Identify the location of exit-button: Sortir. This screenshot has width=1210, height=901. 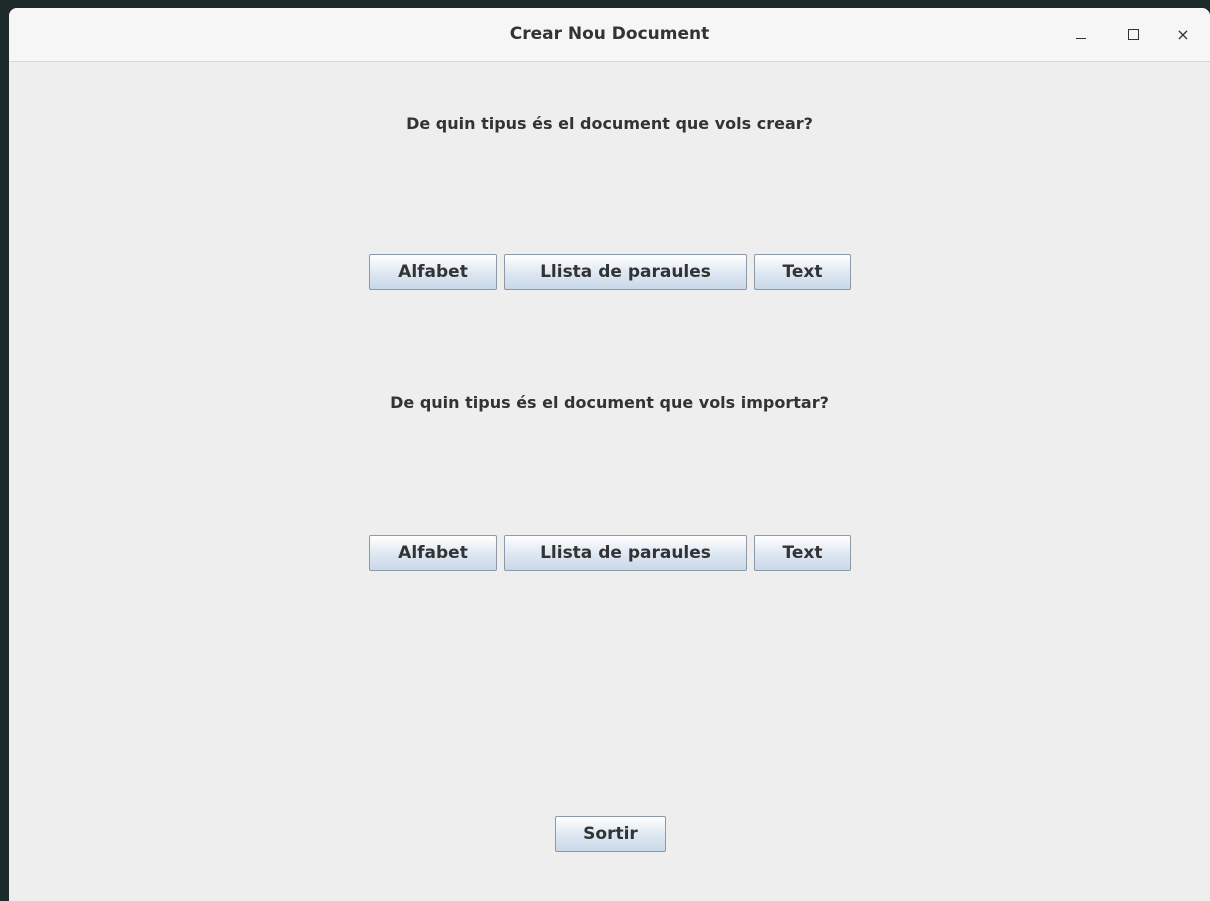
(610, 834).